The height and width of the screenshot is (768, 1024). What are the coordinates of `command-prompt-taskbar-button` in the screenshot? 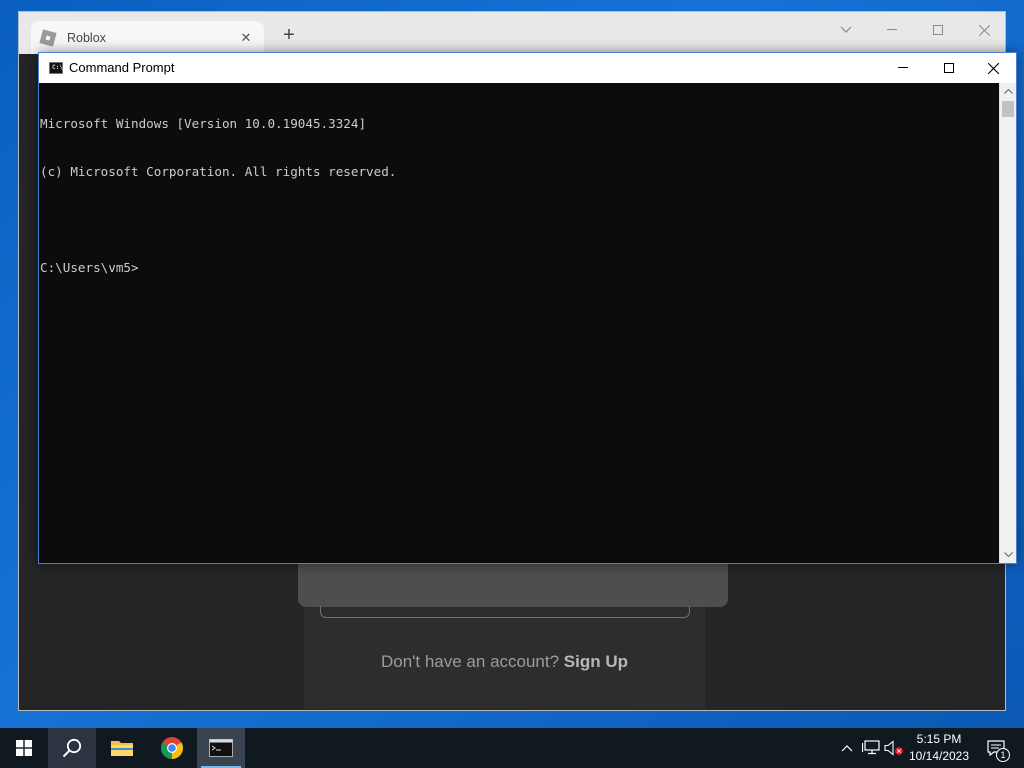 It's located at (221, 748).